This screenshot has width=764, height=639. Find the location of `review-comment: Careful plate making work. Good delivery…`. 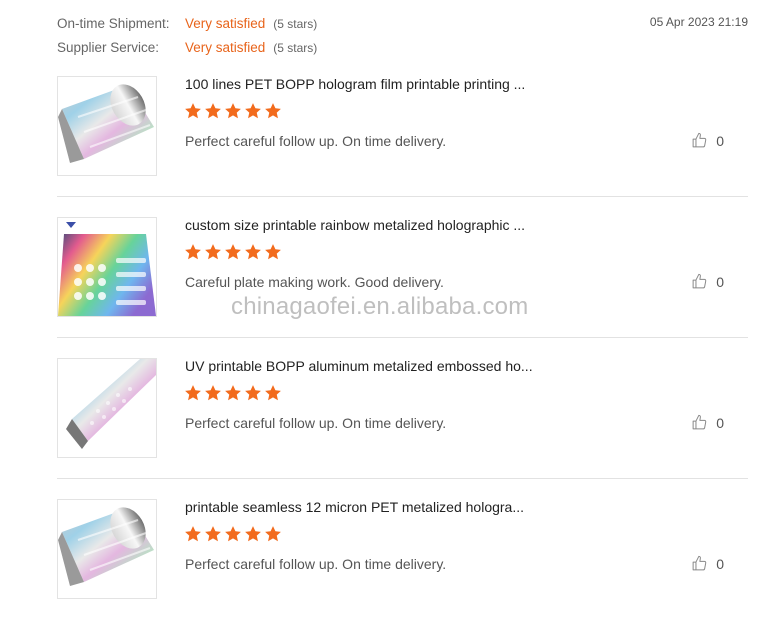

review-comment: Careful plate making work. Good delivery… is located at coordinates (314, 282).